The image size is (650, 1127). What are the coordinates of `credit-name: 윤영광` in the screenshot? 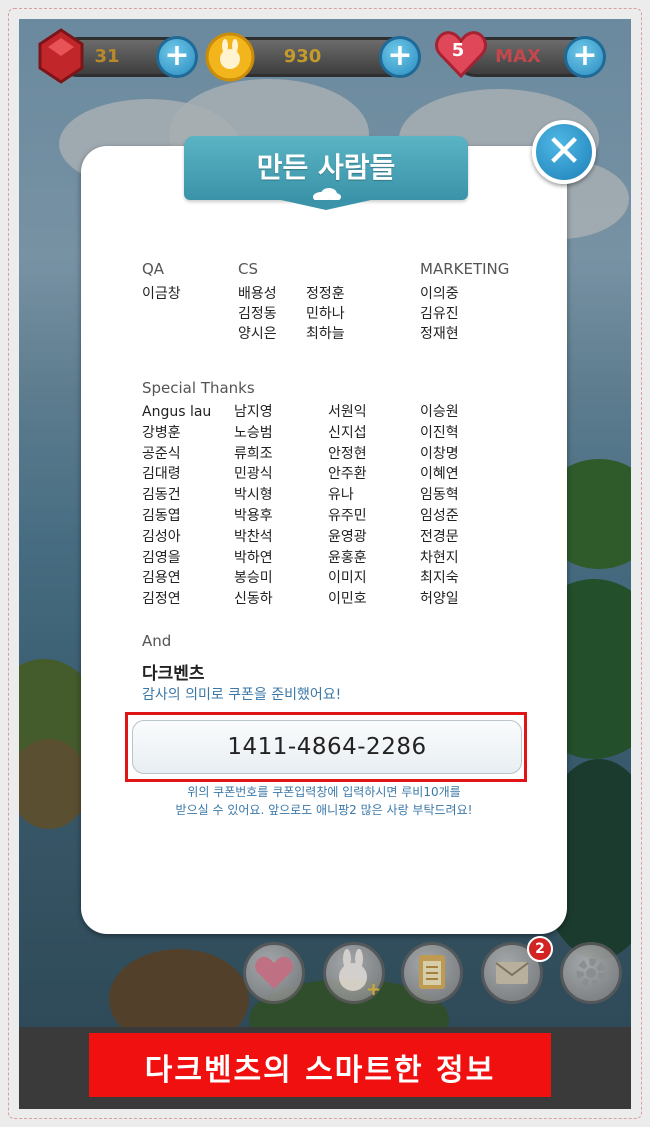 It's located at (347, 536).